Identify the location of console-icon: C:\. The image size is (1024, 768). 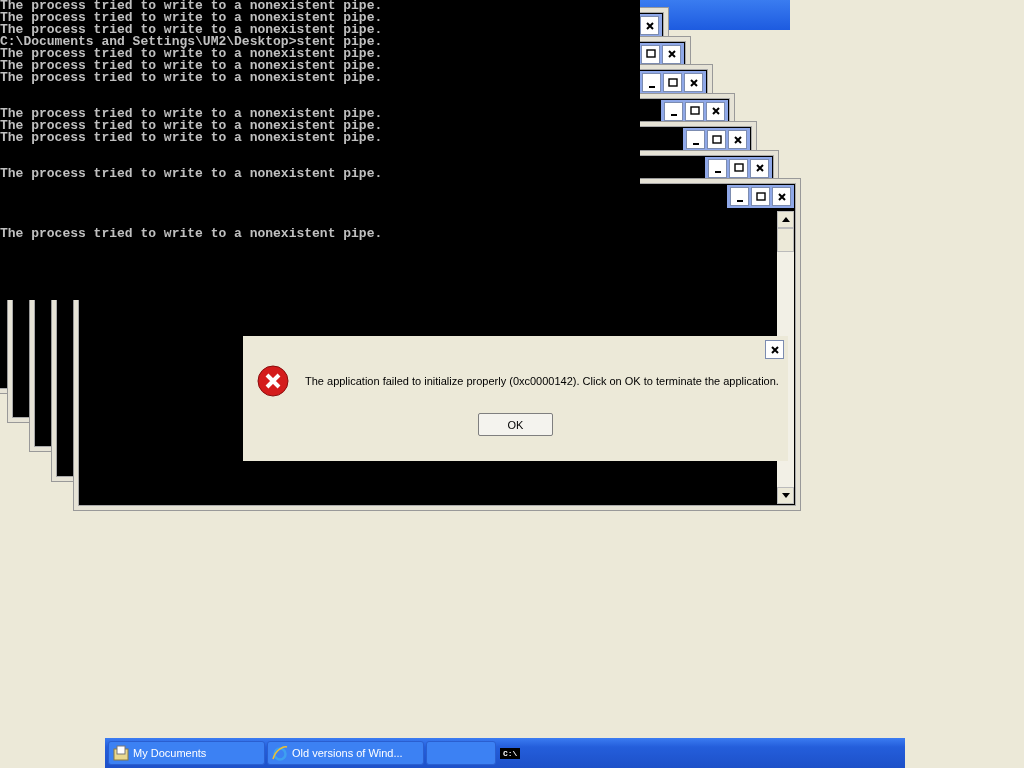
(510, 753).